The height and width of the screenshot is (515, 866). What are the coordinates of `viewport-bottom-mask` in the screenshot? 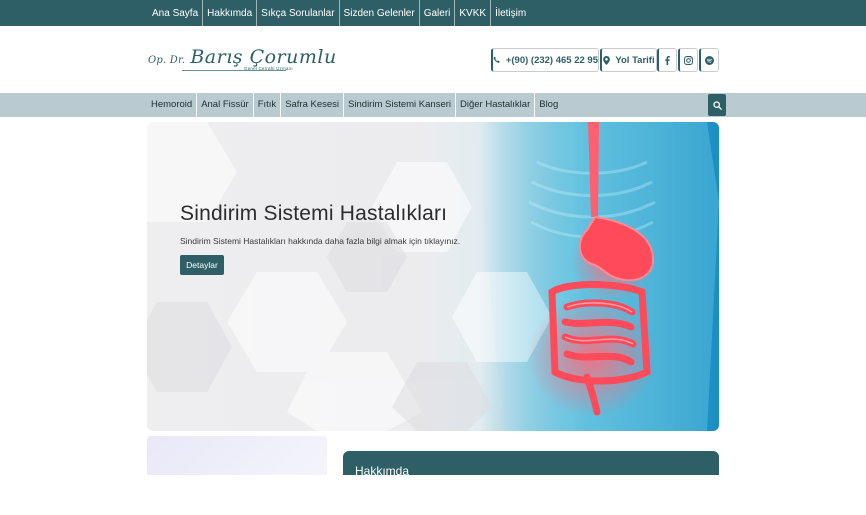 It's located at (433, 495).